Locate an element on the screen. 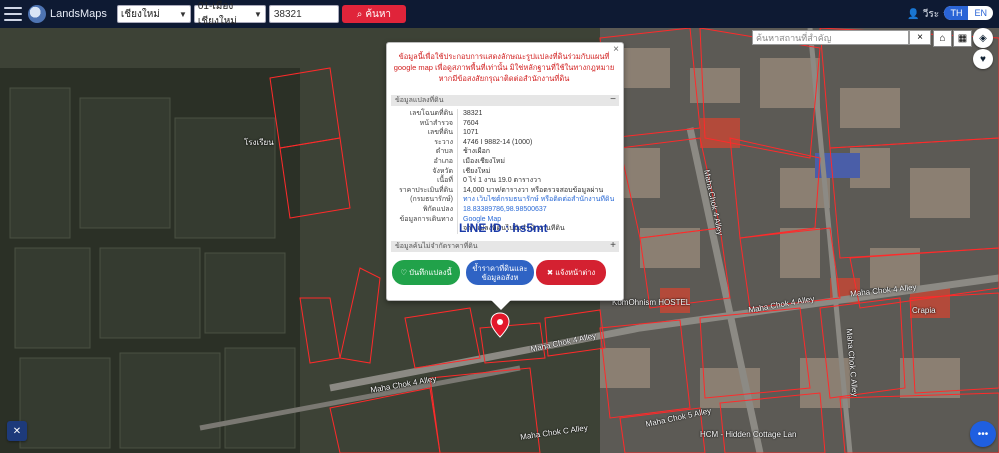 This screenshot has width=999, height=453. parcel-number-input: 38321 is located at coordinates (303, 14).